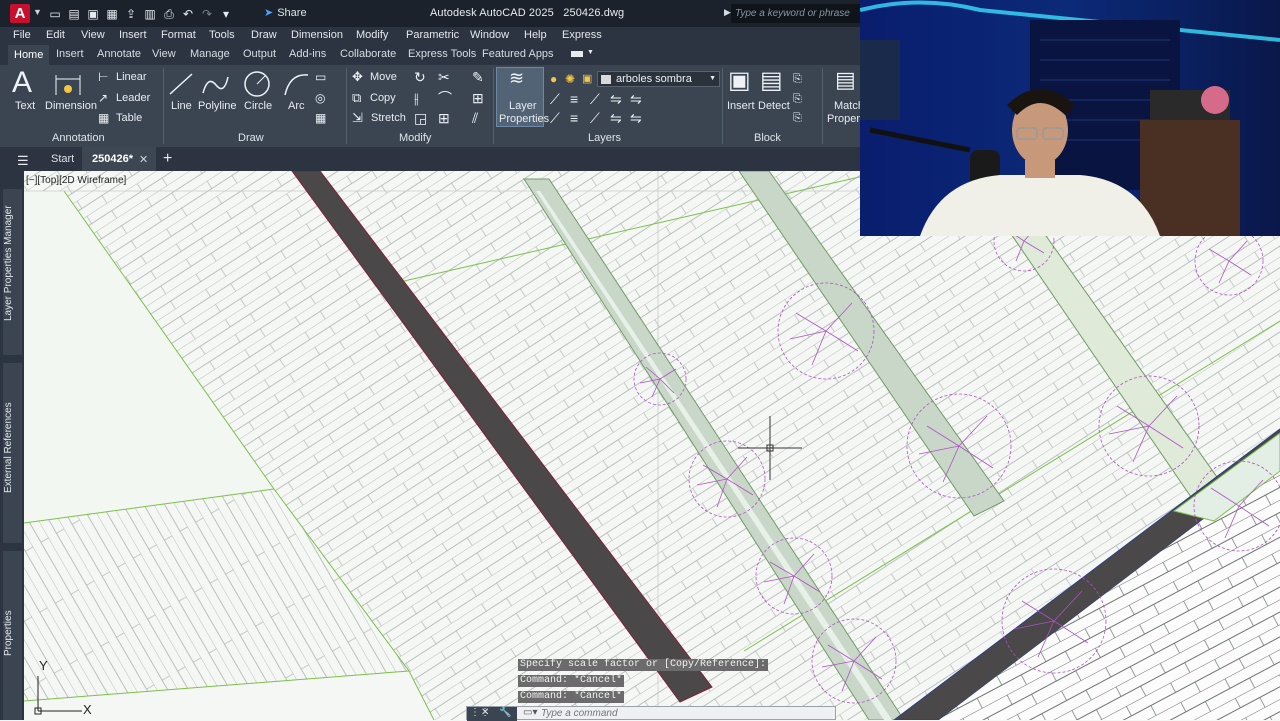 This screenshot has width=1280, height=721. What do you see at coordinates (55, 35) in the screenshot?
I see `menu-edit: Edit` at bounding box center [55, 35].